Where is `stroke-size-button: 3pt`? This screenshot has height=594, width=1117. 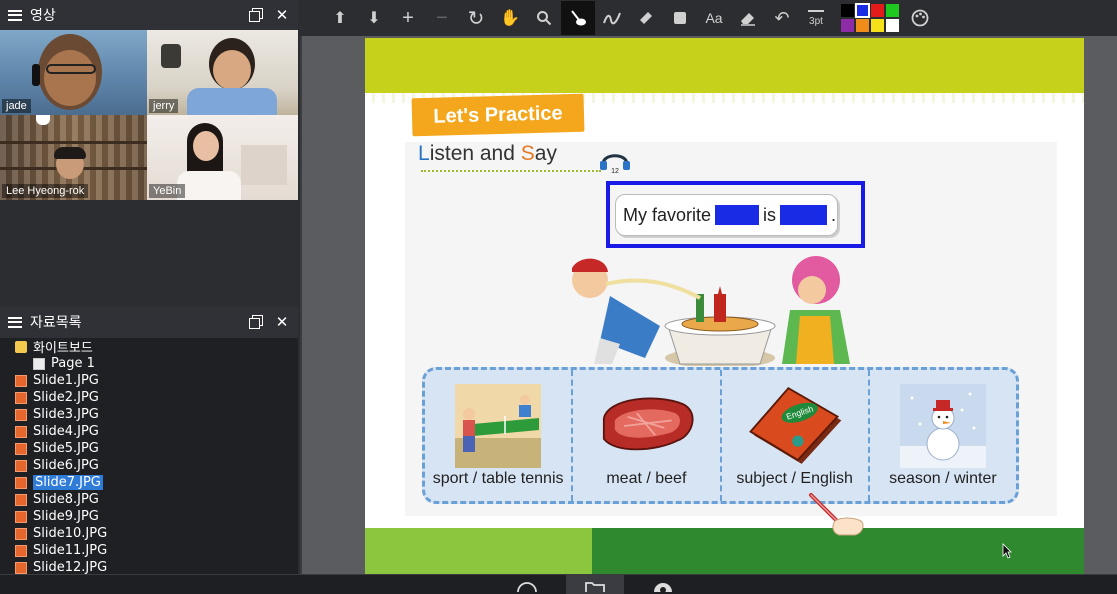
stroke-size-button: 3pt is located at coordinates (816, 18).